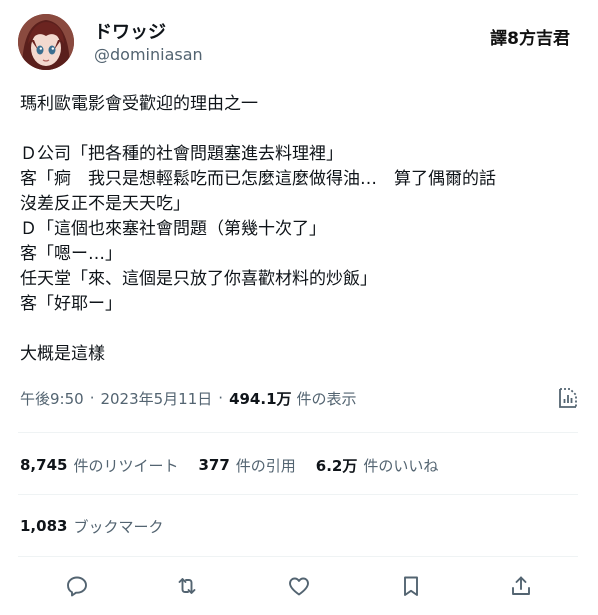 The height and width of the screenshot is (615, 598). What do you see at coordinates (336, 465) in the screenshot?
I see `likes-count: 6.2万` at bounding box center [336, 465].